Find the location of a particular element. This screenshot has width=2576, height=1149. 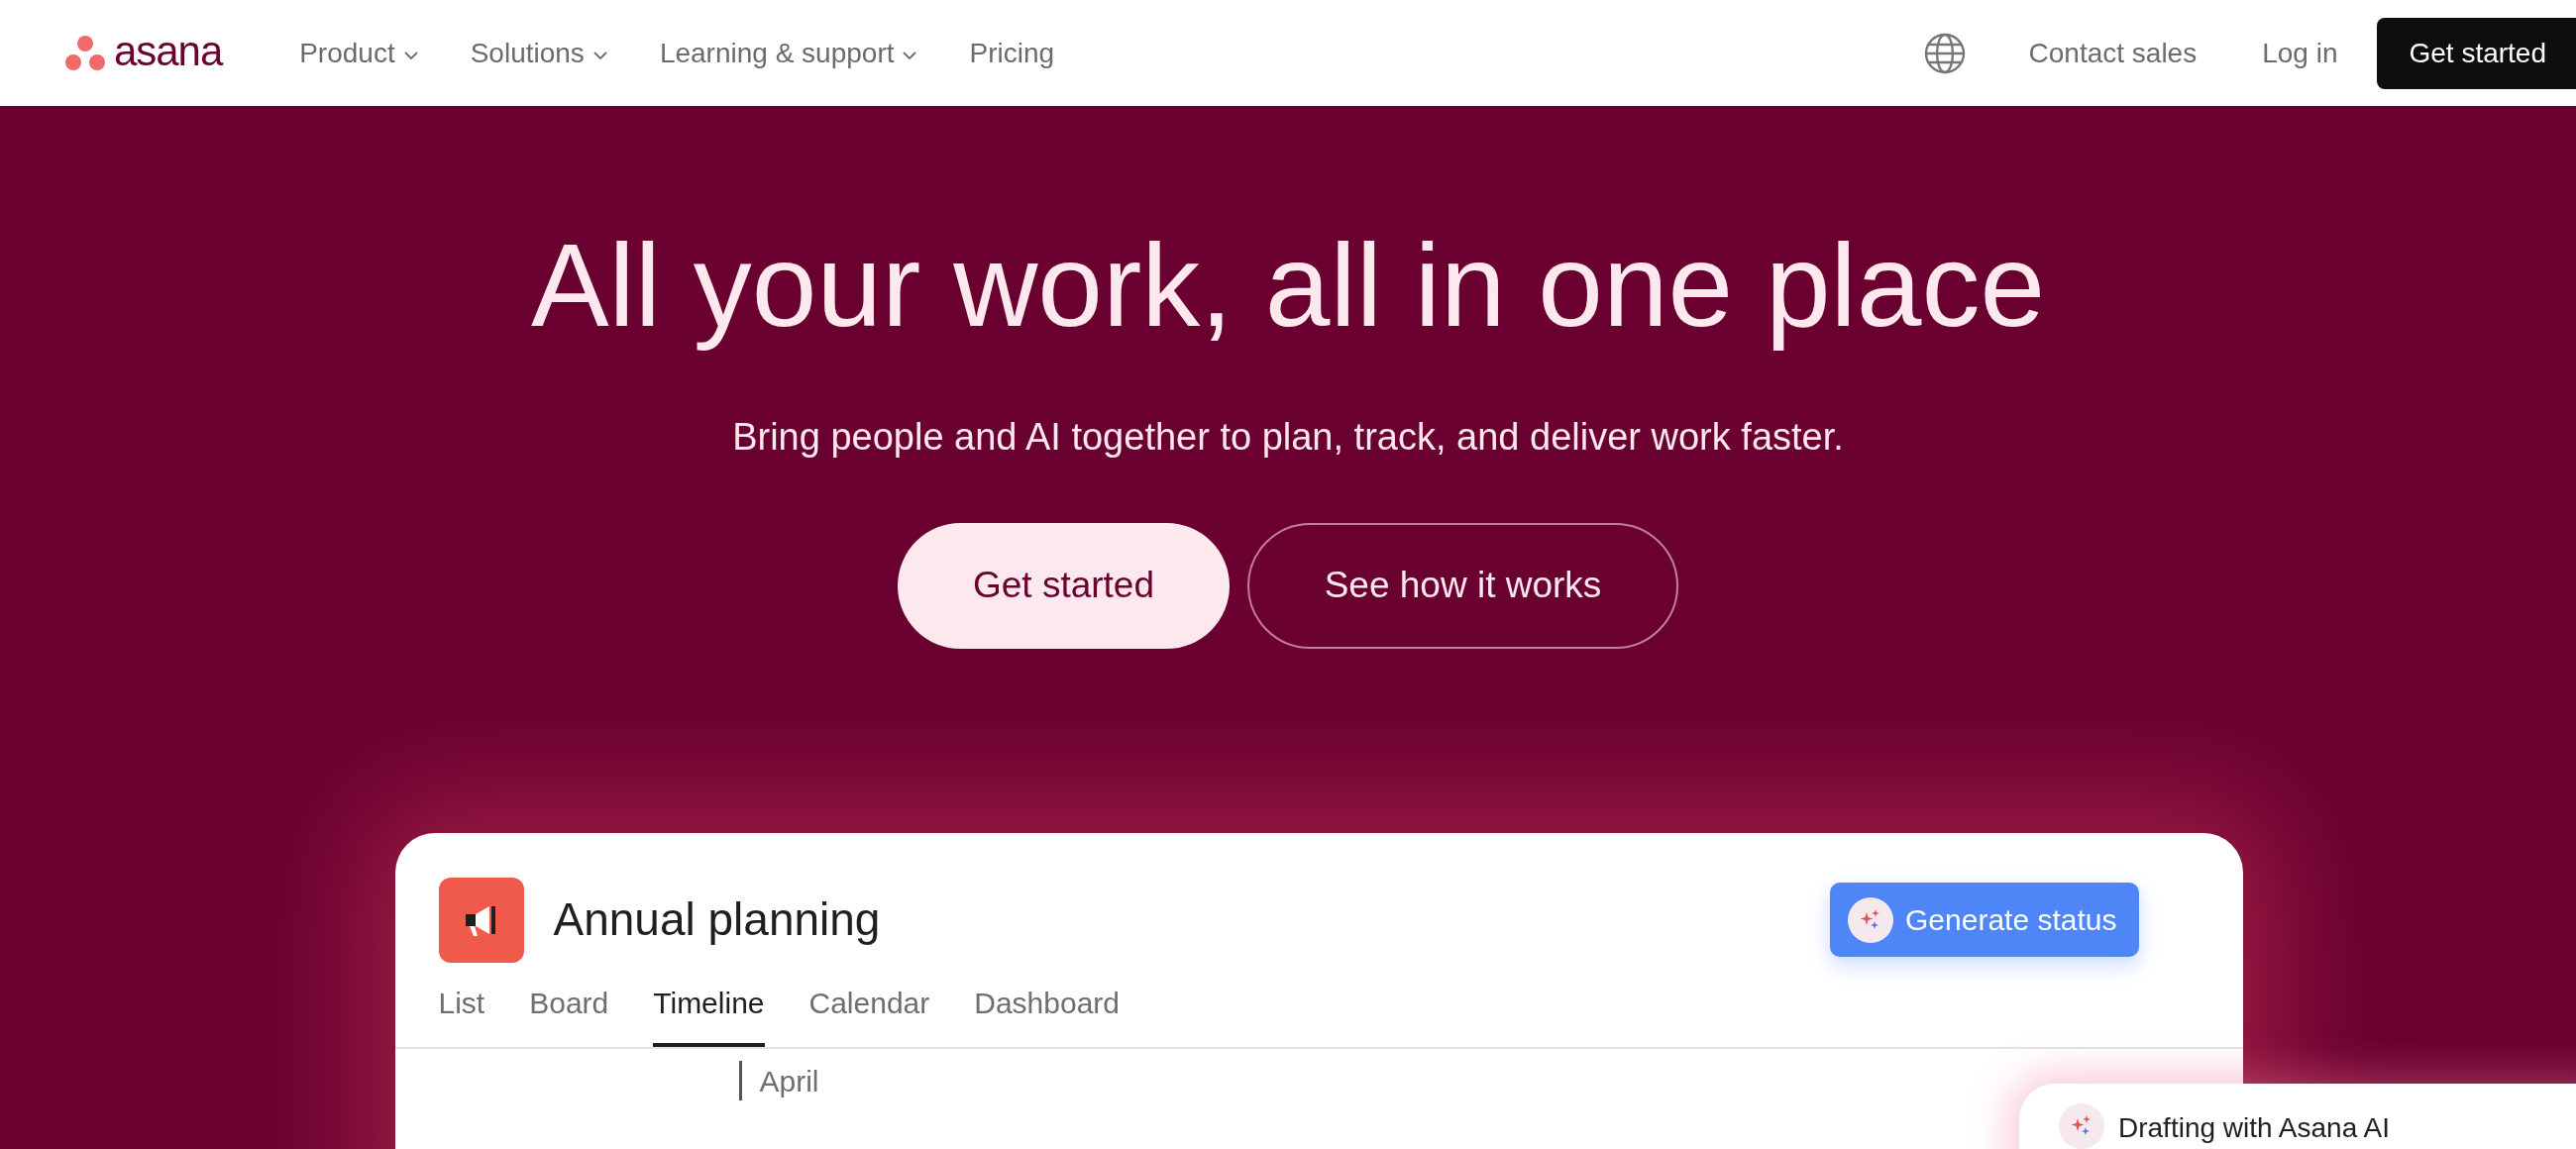

log-in-link: Log in is located at coordinates (2300, 53).